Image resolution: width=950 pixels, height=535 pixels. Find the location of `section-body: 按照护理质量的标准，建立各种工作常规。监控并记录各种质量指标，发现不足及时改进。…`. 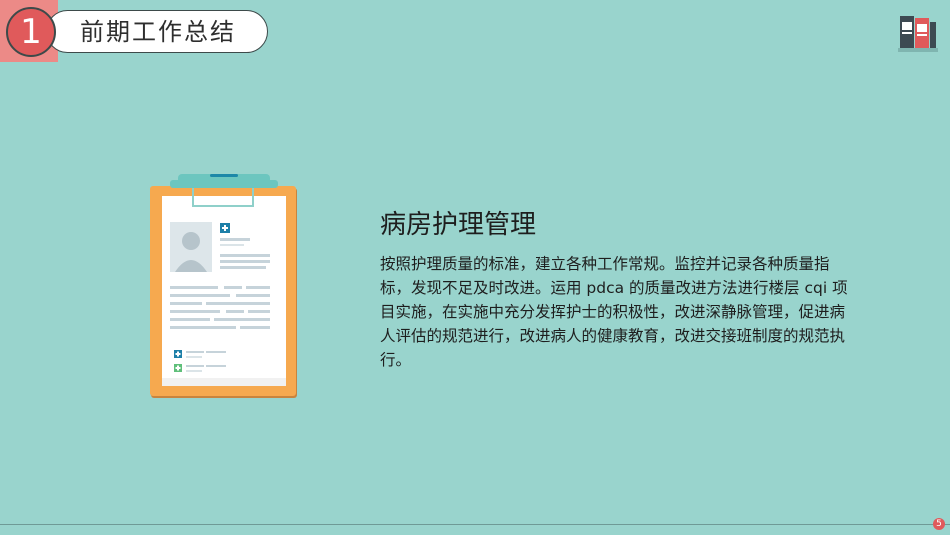

section-body: 按照护理质量的标准，建立各种工作常规。监控并记录各种质量指标，发现不足及时改进。… is located at coordinates (614, 312).